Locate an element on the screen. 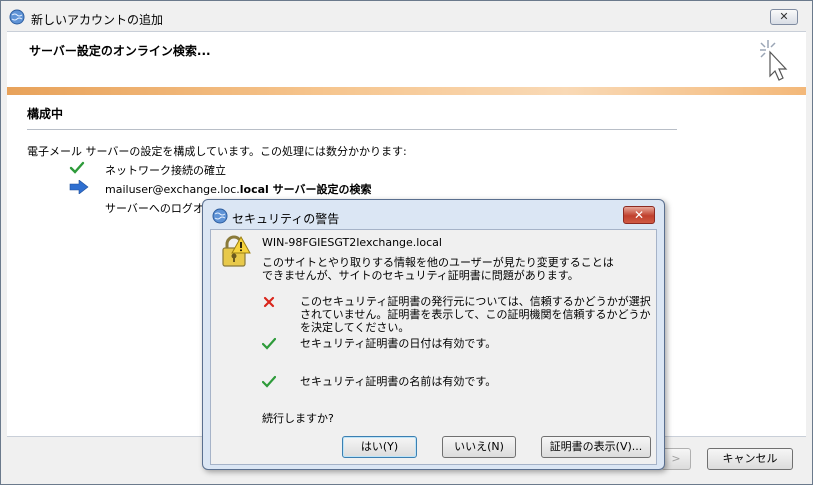 Image resolution: width=813 pixels, height=485 pixels. section-divider is located at coordinates (352, 129).